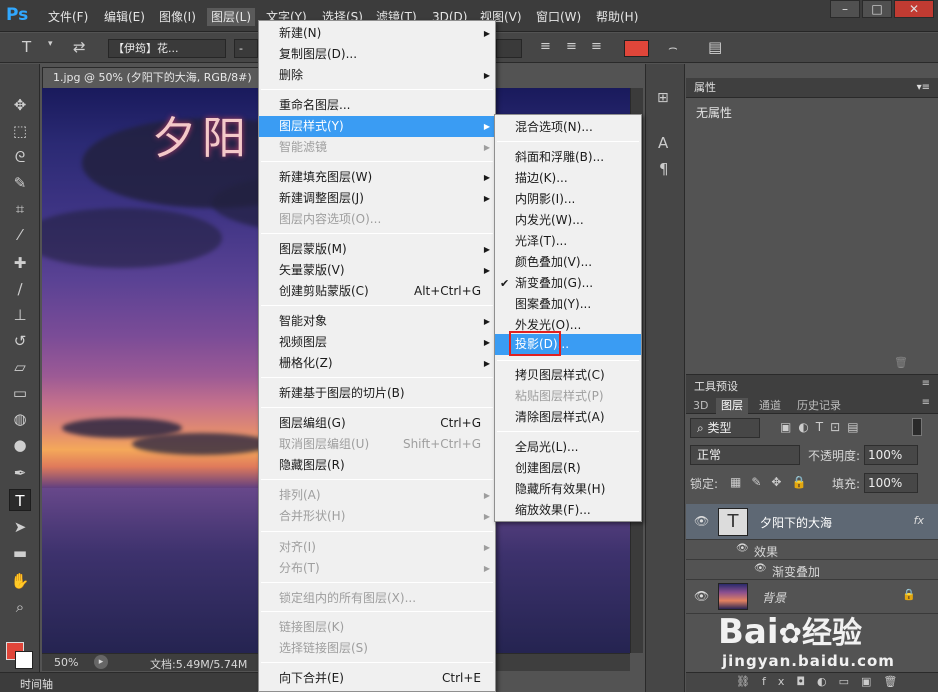  I want to click on menu-item: 矢量蒙版(V) ▶, so click(377, 270).